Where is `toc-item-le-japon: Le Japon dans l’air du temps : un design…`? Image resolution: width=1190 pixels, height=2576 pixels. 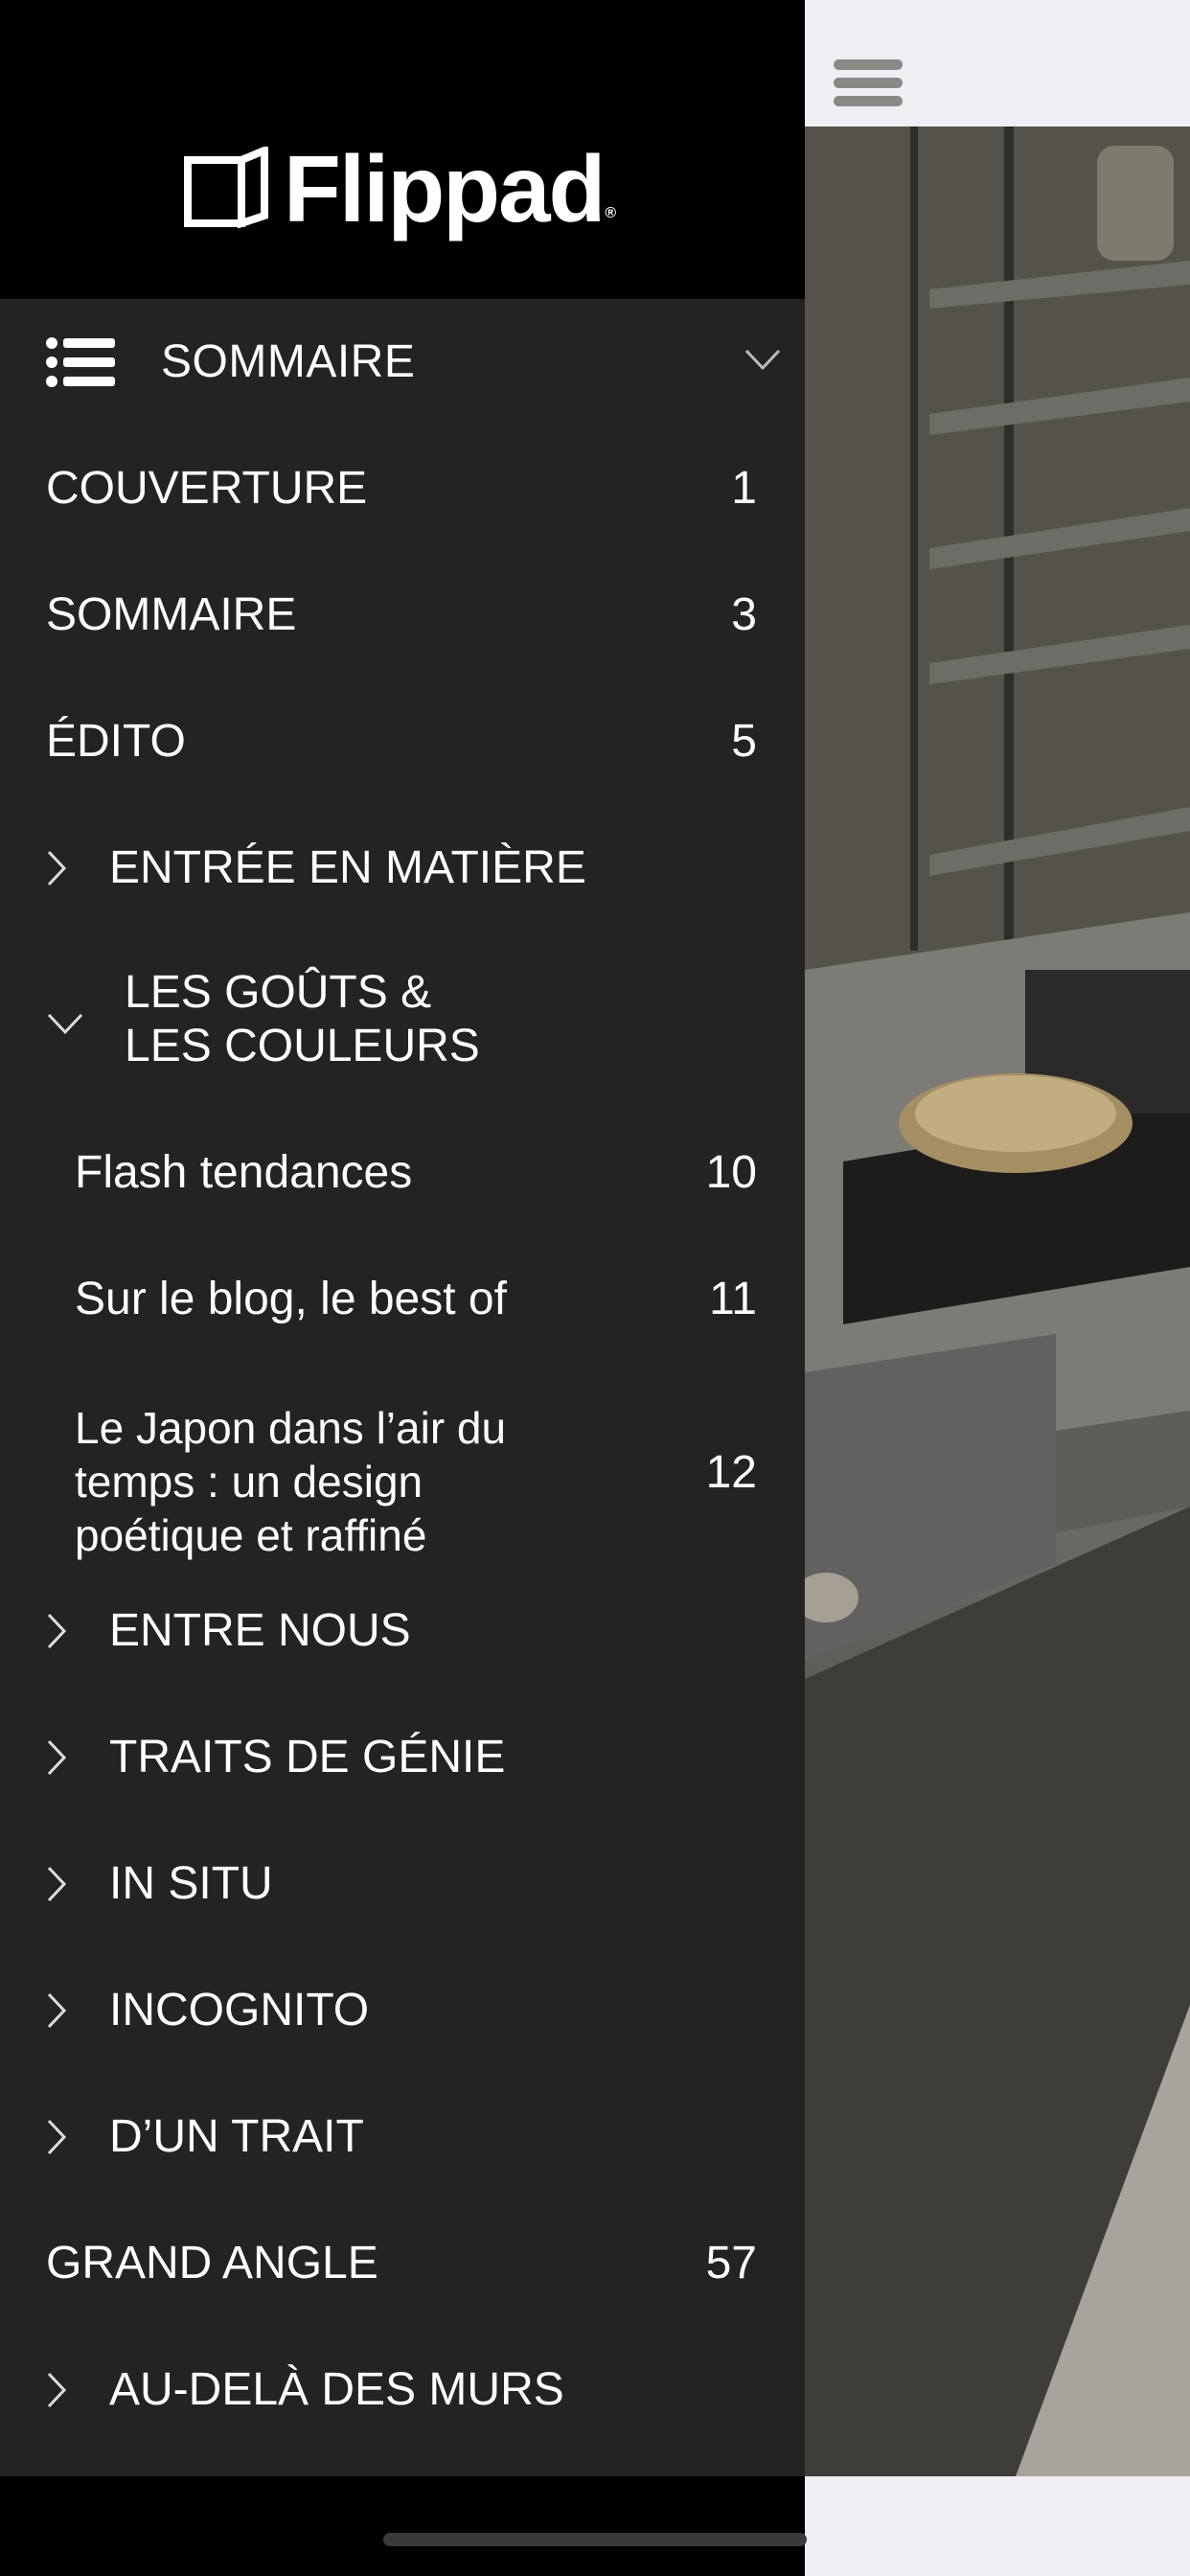
toc-item-le-japon: Le Japon dans l’air du temps : un design… is located at coordinates (403, 1473).